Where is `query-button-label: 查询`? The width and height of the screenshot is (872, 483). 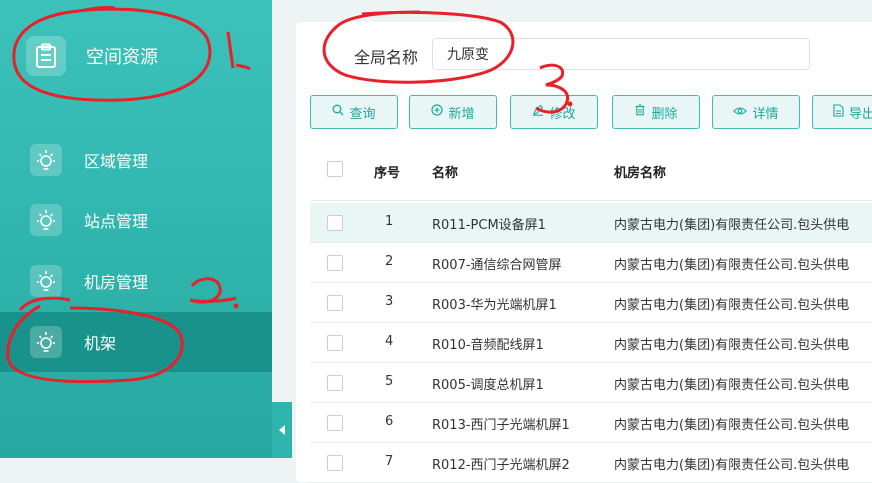
query-button-label: 查询 is located at coordinates (362, 114).